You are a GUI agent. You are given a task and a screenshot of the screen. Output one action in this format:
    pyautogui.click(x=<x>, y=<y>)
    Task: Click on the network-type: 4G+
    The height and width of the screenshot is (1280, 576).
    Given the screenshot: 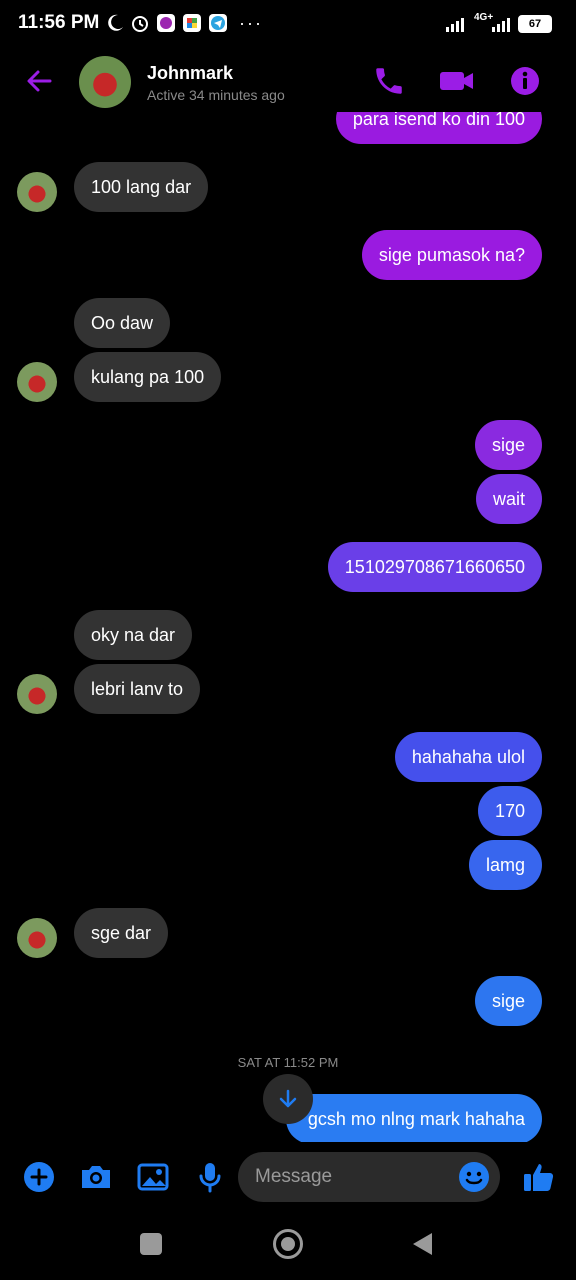 What is the action you would take?
    pyautogui.click(x=484, y=17)
    